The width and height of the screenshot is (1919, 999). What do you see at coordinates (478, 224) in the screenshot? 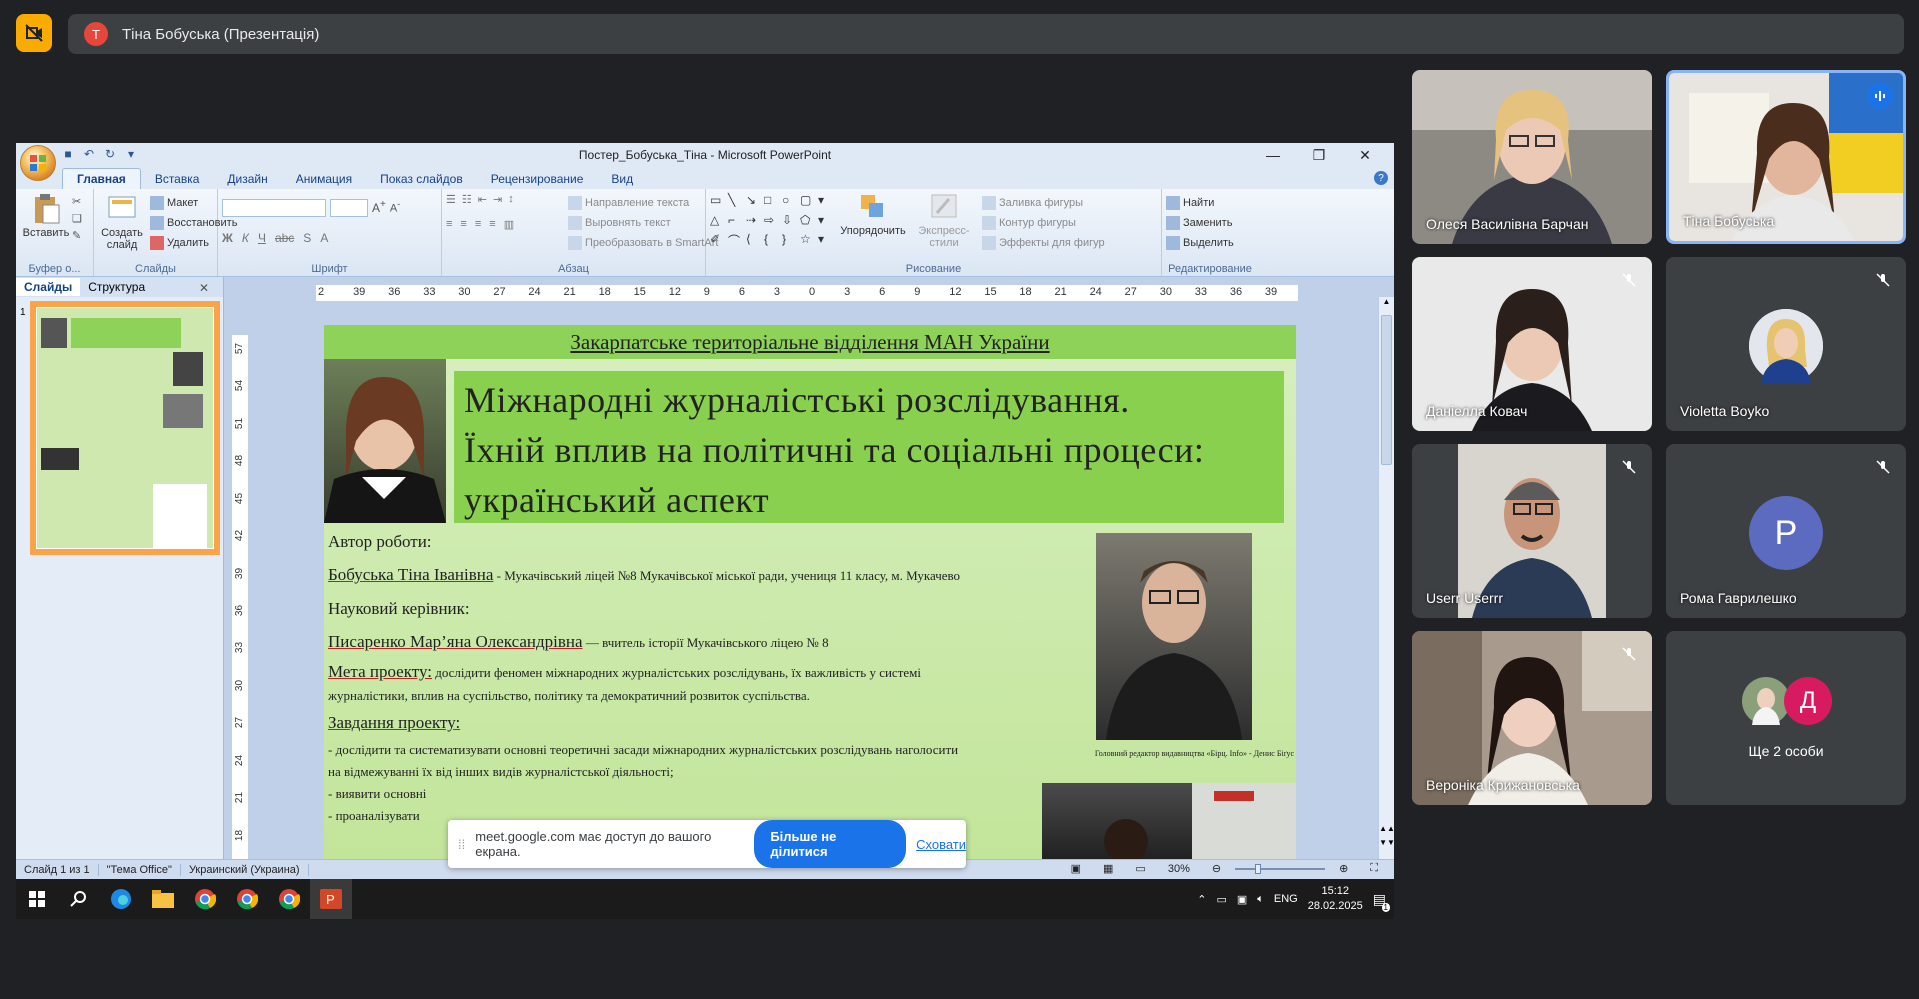
I see `align-right-icon: ≡` at bounding box center [478, 224].